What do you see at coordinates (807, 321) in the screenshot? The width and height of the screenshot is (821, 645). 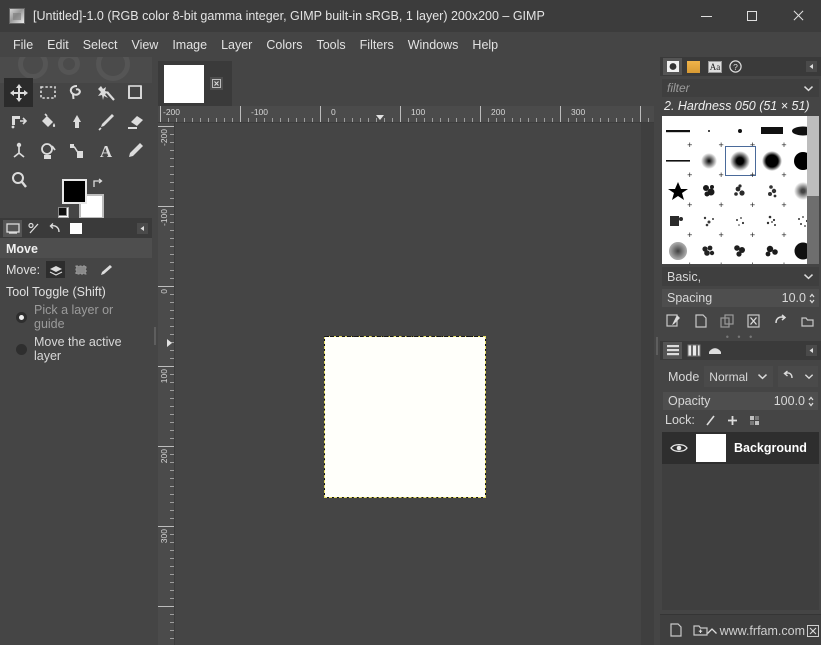 I see `open-brush-as-image-button` at bounding box center [807, 321].